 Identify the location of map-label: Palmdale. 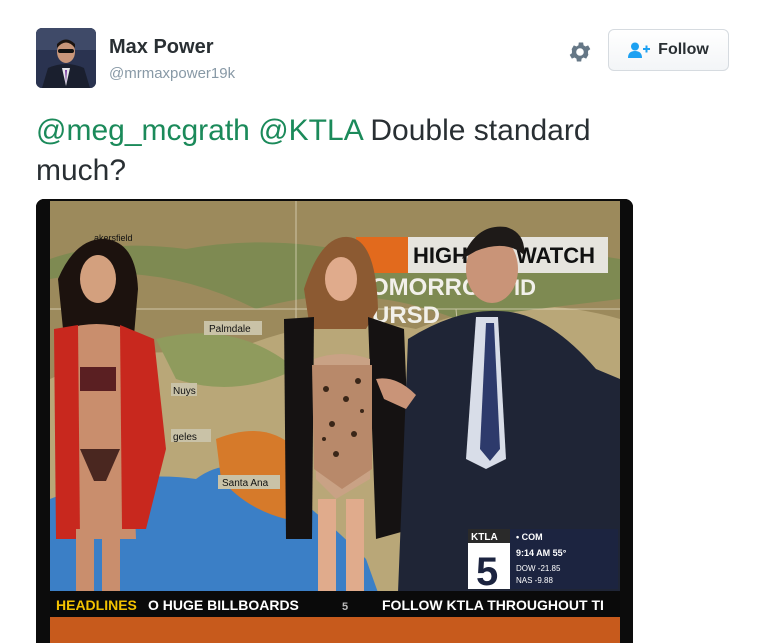
(230, 329).